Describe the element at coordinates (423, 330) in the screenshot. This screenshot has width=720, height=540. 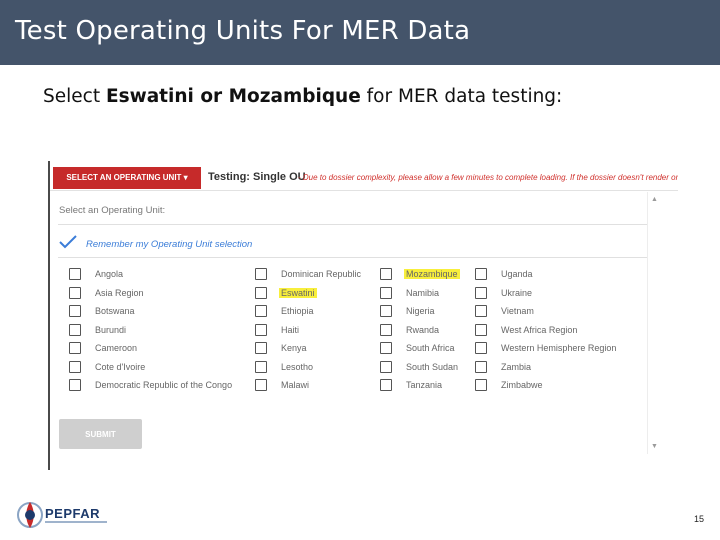
I see `country-label: Rwanda` at that location.